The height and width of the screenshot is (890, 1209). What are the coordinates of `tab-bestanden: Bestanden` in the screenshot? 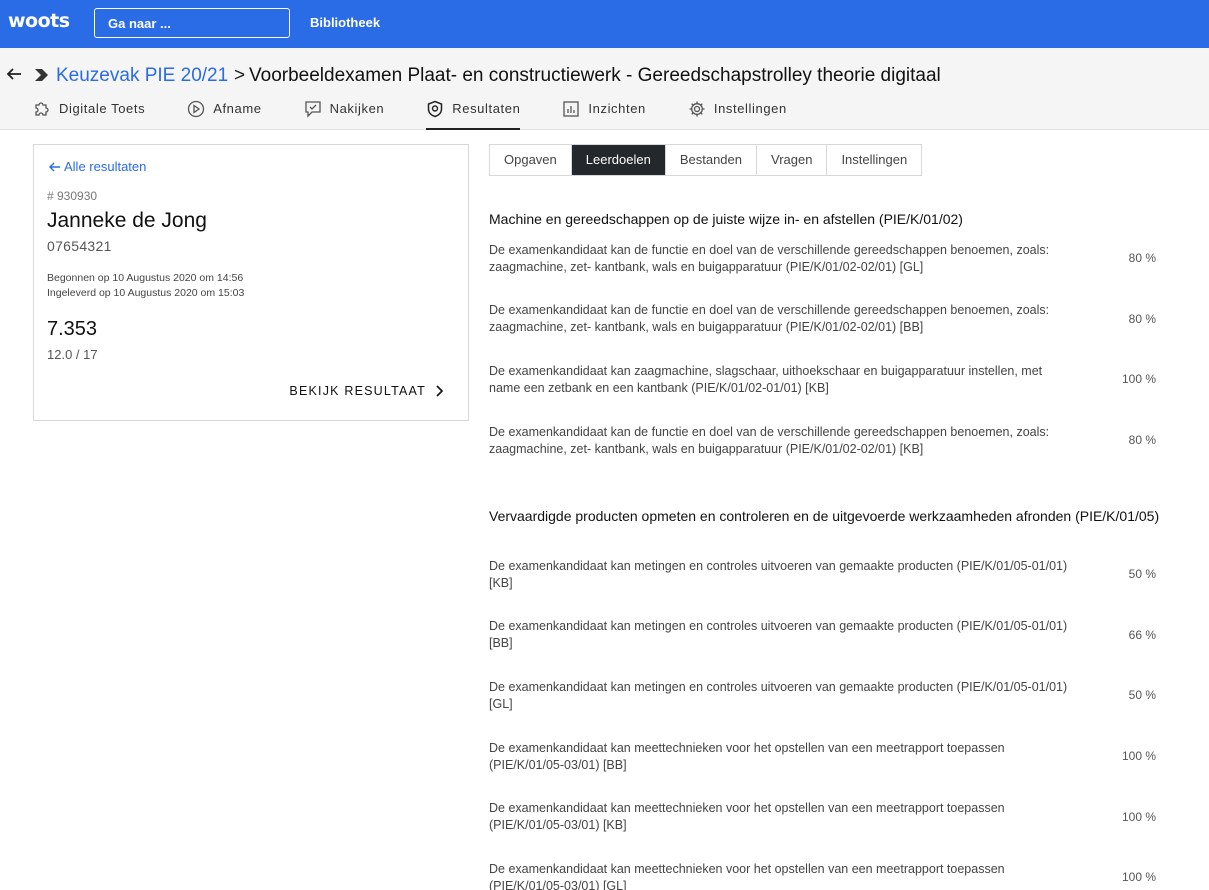 It's located at (711, 160).